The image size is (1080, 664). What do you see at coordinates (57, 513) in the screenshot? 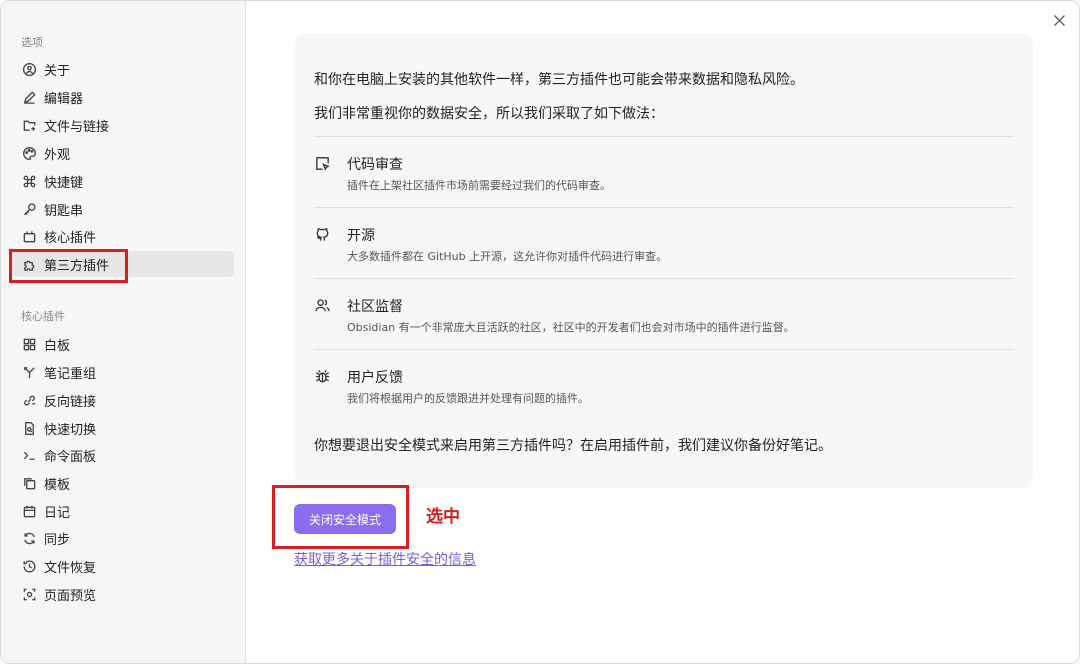
I see `sidebar-item-label: 日记` at bounding box center [57, 513].